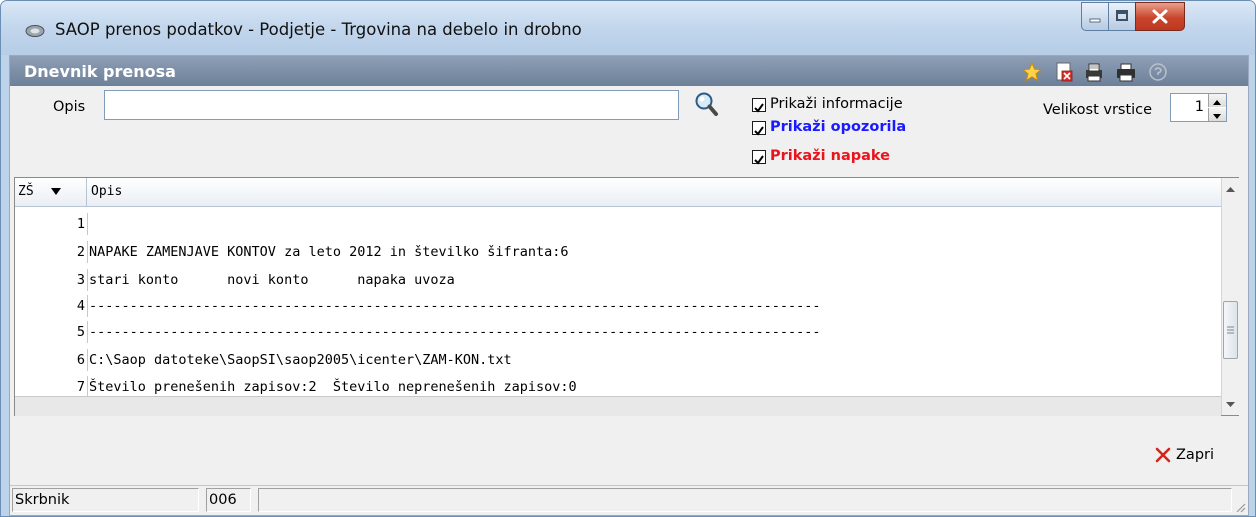  What do you see at coordinates (272, 280) in the screenshot?
I see `row-text: stari konto novi konto napaka uvoza` at bounding box center [272, 280].